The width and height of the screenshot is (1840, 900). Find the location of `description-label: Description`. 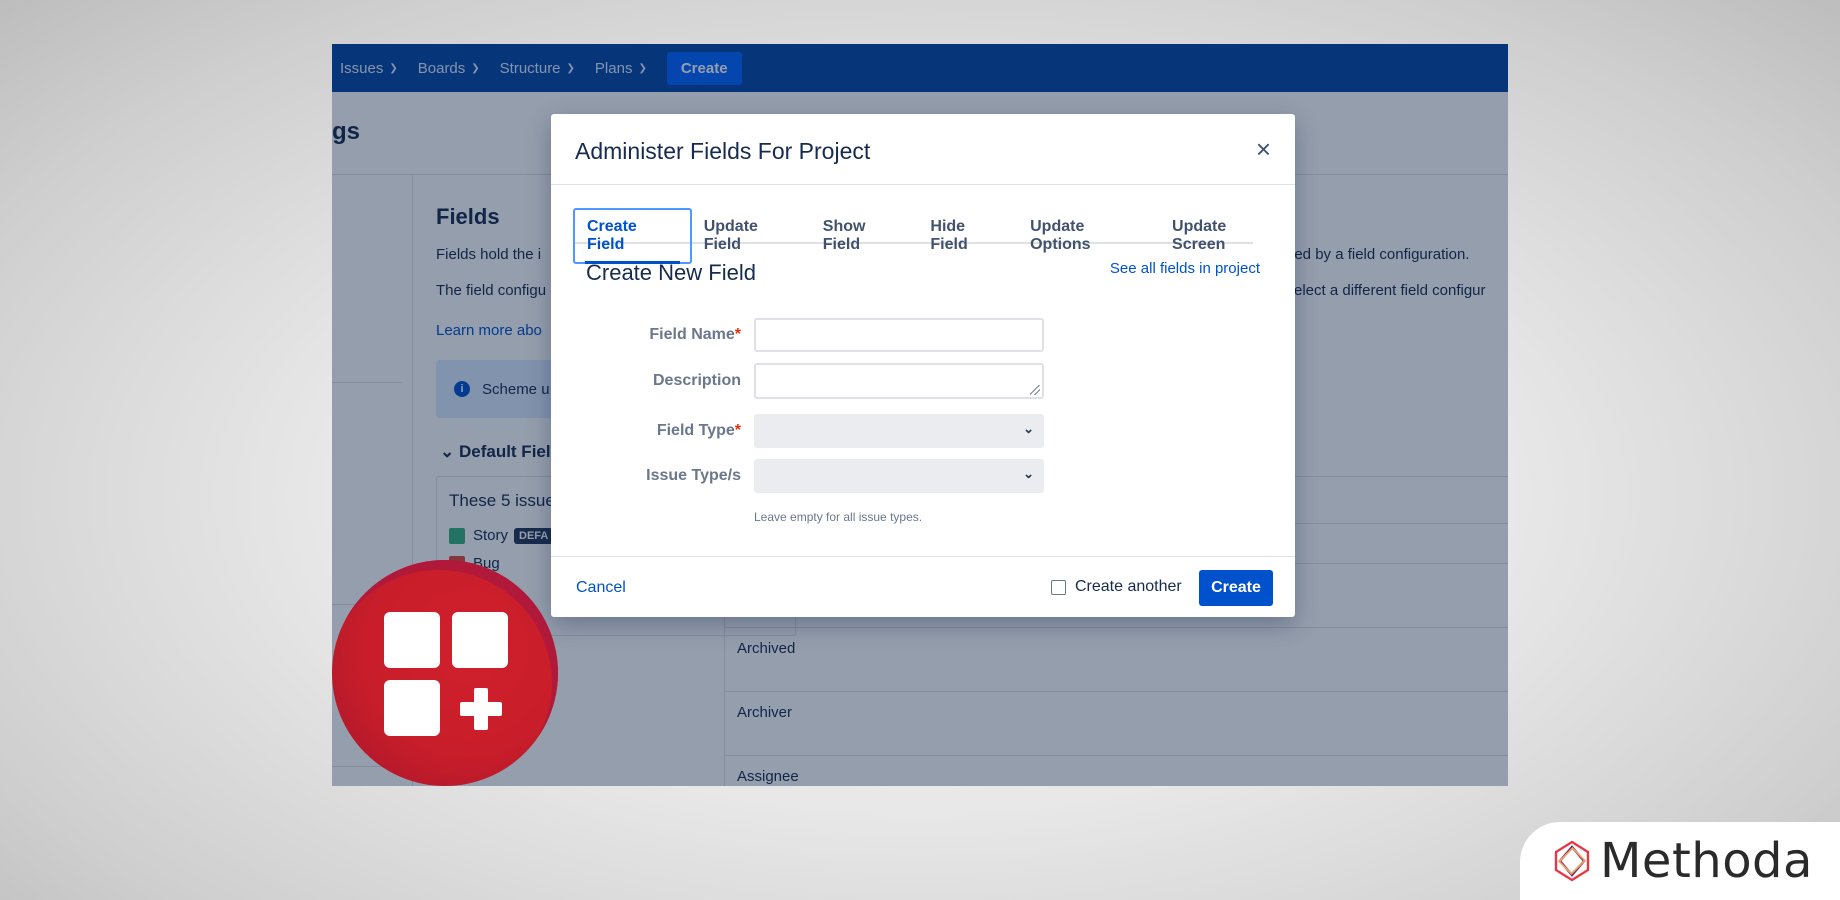

description-label: Description is located at coordinates (696, 380).